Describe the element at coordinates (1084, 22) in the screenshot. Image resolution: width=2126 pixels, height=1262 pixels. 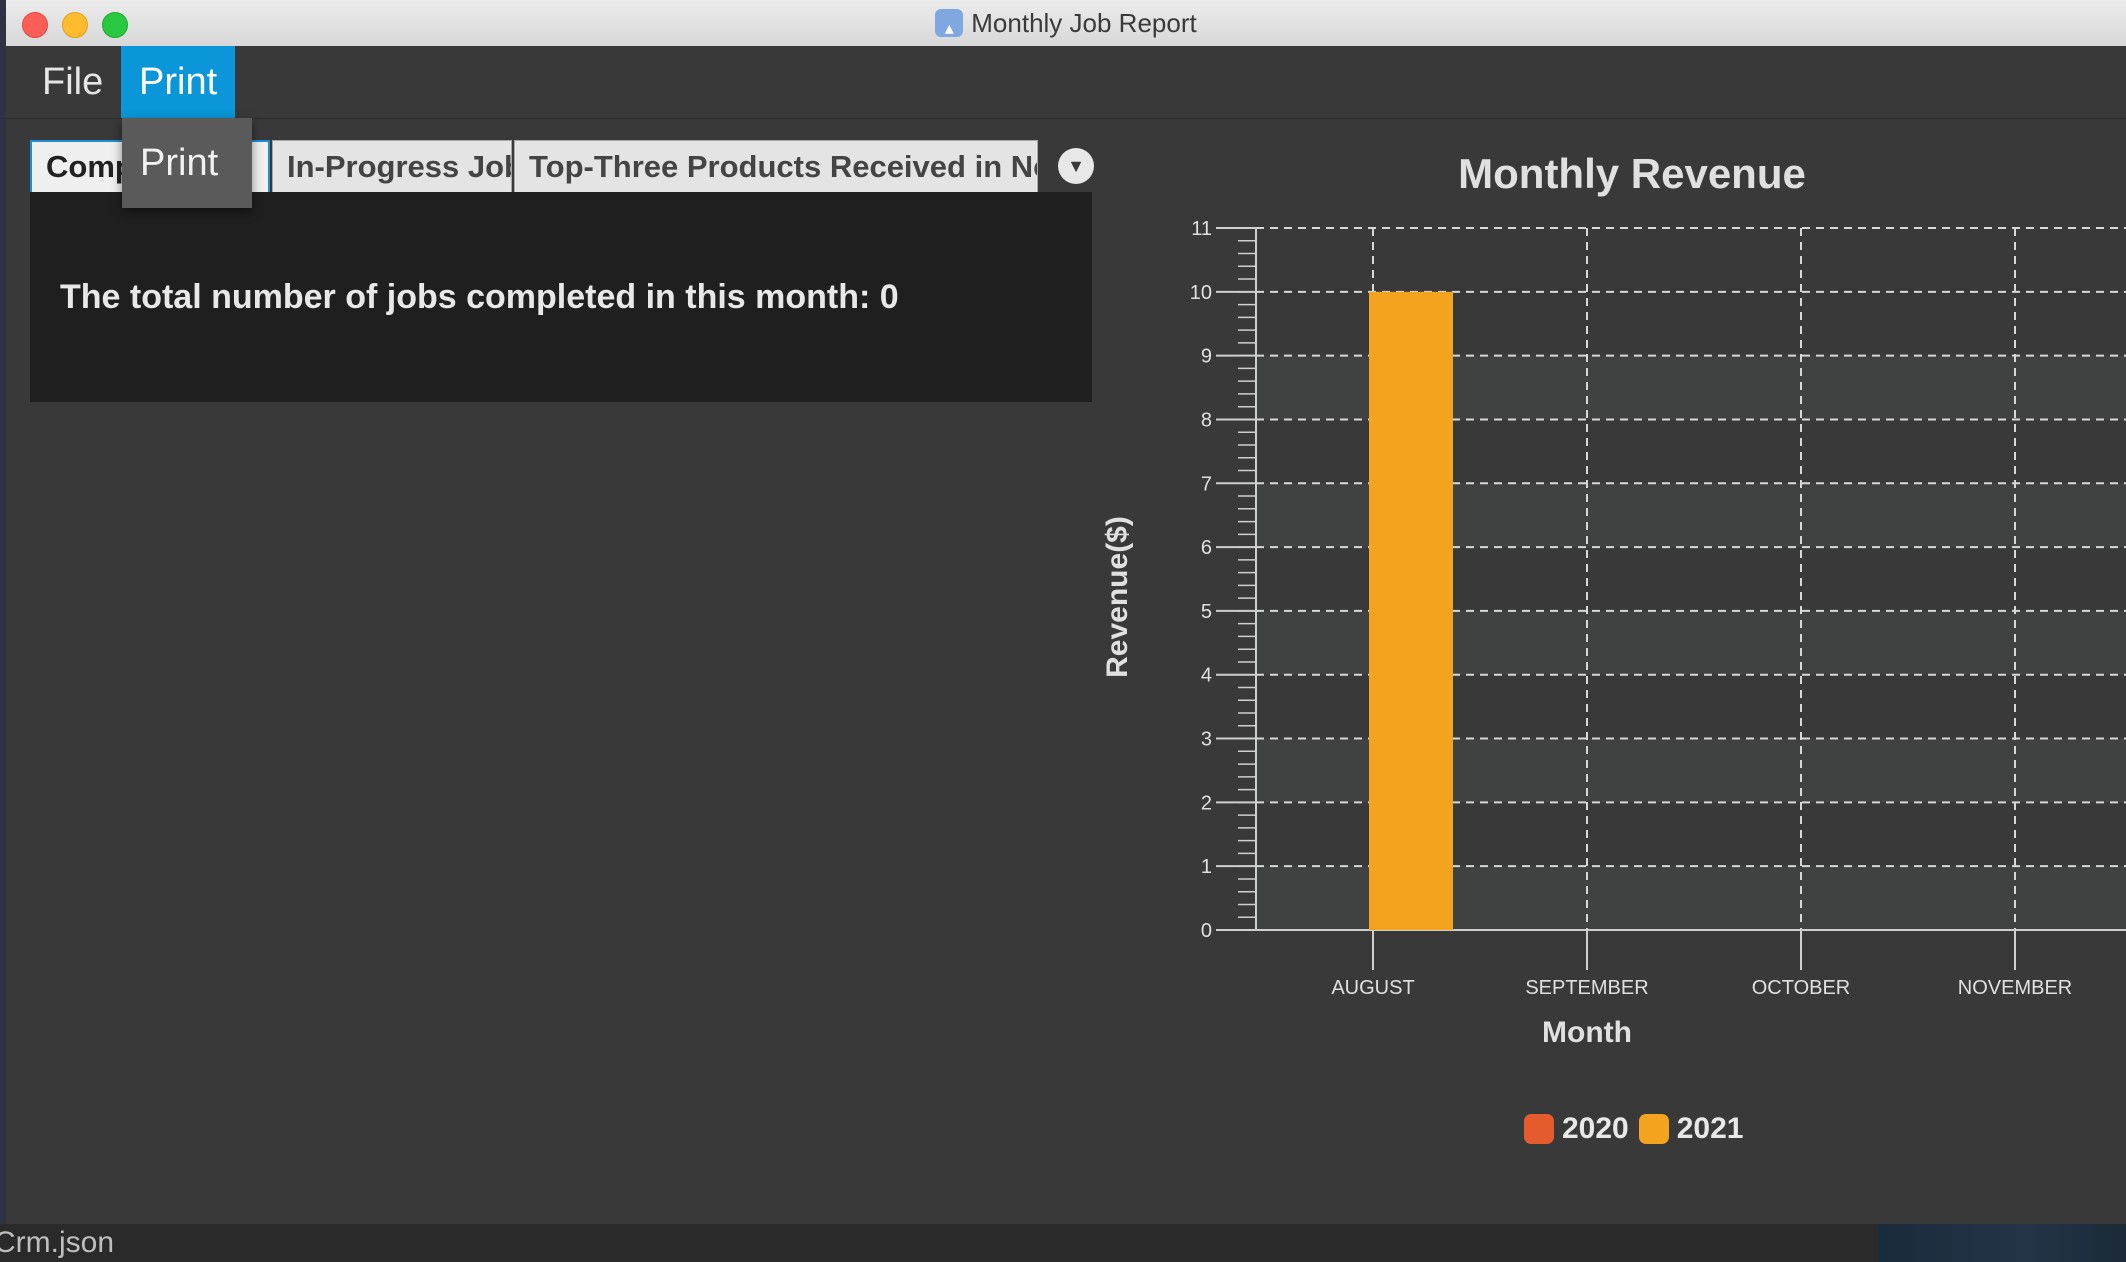
I see `window-title: Monthly Job Report` at that location.